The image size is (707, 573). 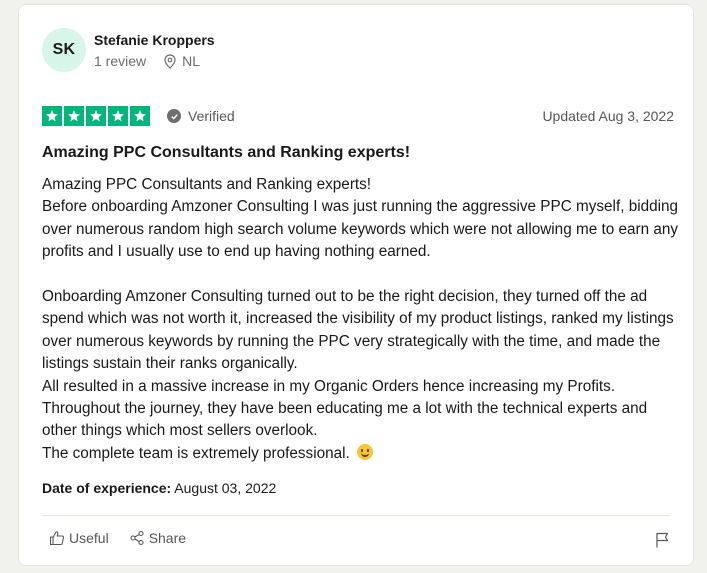 I want to click on verified-badge: Verified, so click(x=201, y=116).